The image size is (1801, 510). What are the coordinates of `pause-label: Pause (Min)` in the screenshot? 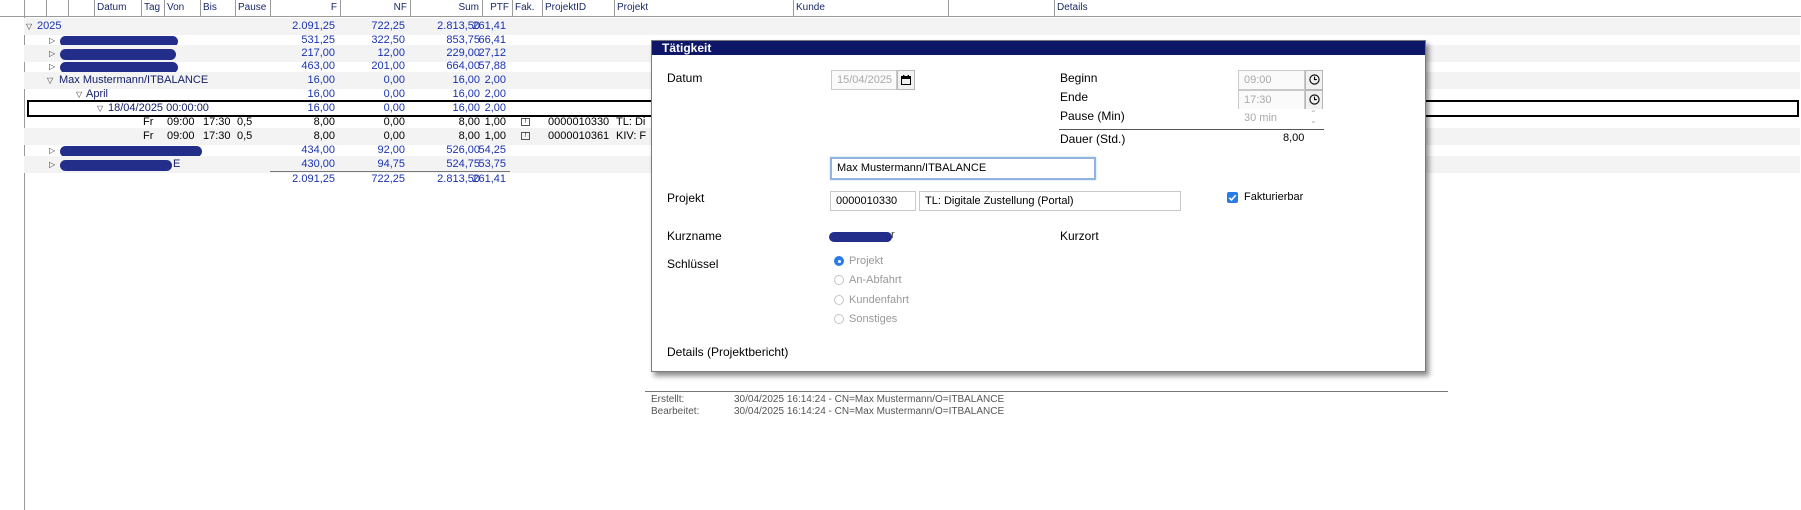 It's located at (1092, 116).